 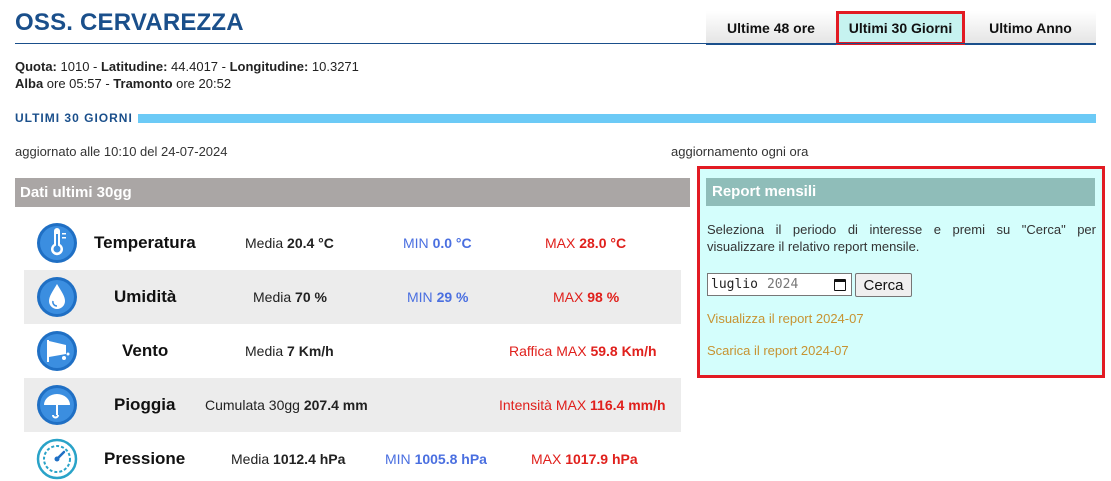 I want to click on average-value: 1012.4 hPa, so click(x=309, y=459).